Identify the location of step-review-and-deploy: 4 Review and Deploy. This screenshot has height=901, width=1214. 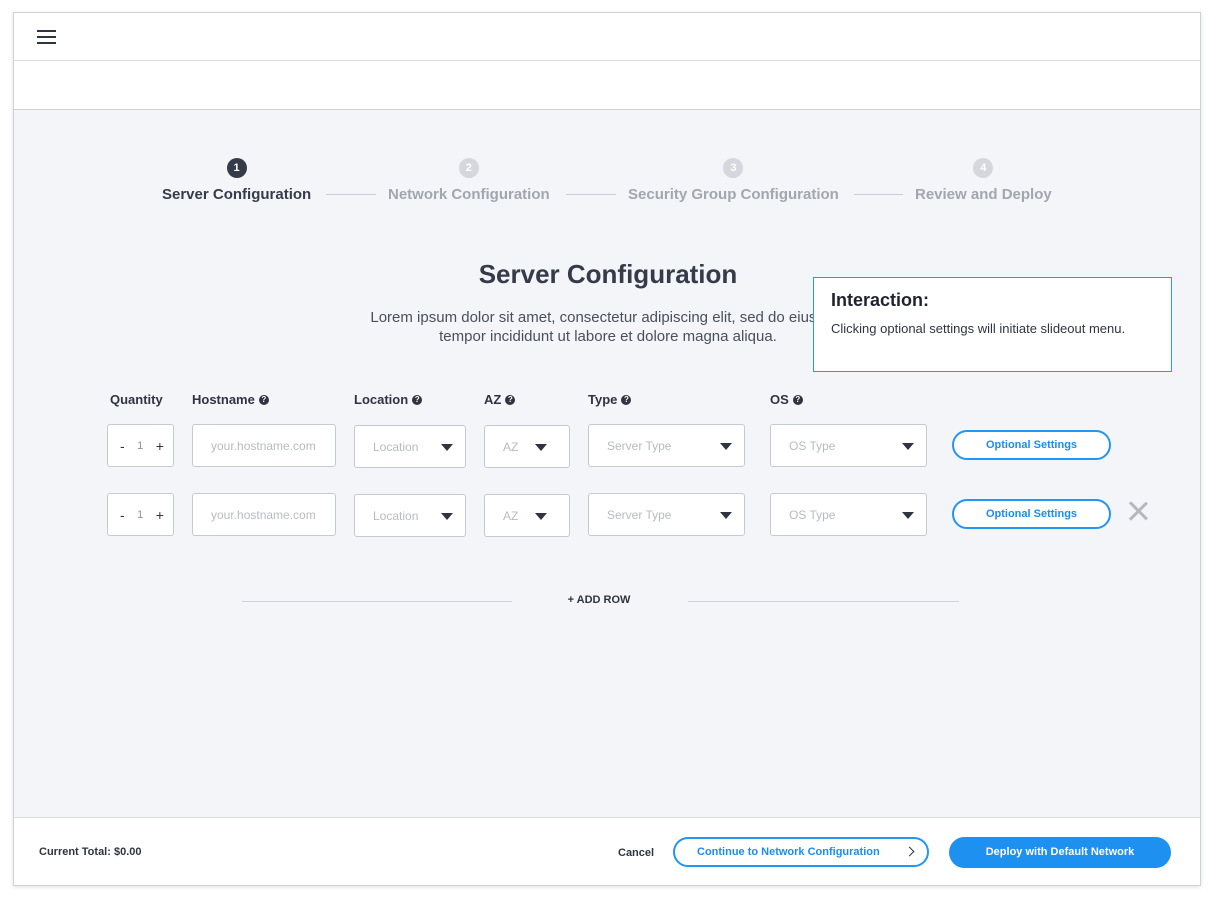
(983, 180).